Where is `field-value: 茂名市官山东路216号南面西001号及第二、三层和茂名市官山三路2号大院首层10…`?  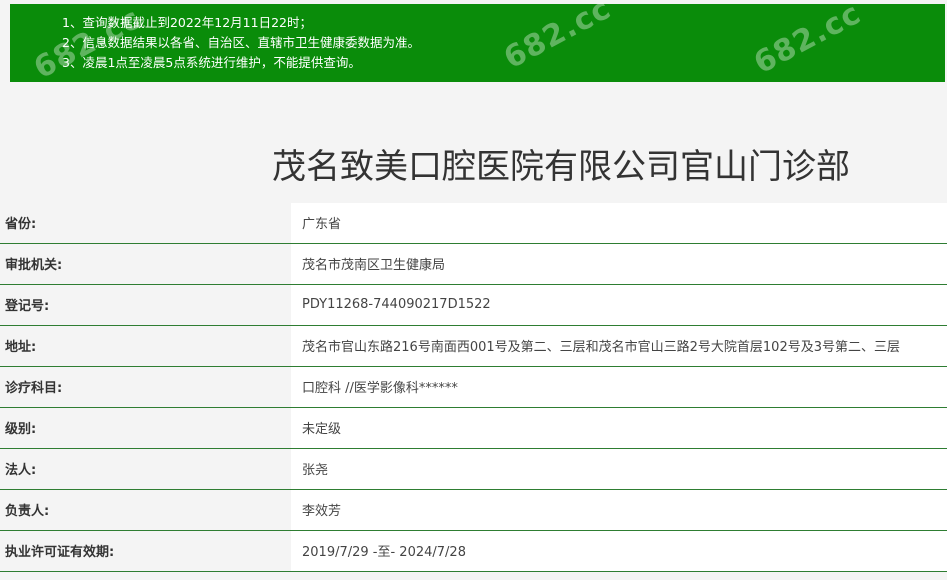
field-value: 茂名市官山东路216号南面西001号及第二、三层和茂名市官山三路2号大院首层10… is located at coordinates (619, 346).